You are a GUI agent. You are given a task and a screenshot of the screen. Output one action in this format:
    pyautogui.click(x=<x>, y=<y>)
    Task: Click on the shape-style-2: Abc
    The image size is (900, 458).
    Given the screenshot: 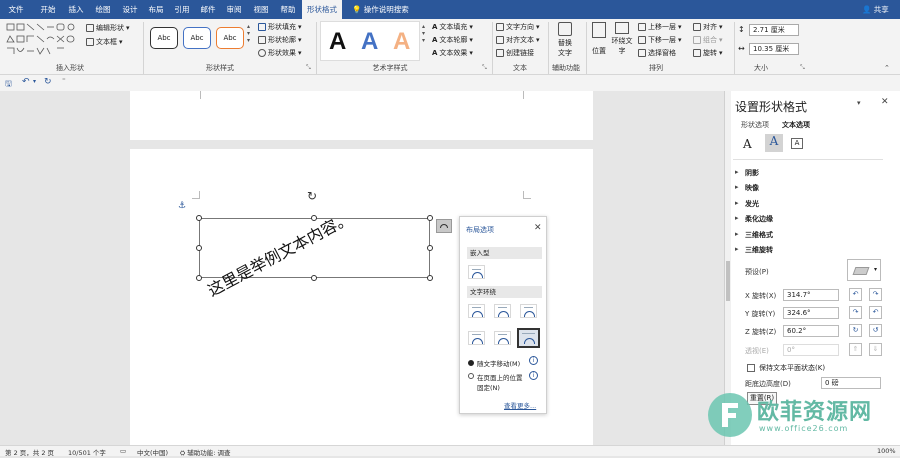 What is the action you would take?
    pyautogui.click(x=197, y=38)
    